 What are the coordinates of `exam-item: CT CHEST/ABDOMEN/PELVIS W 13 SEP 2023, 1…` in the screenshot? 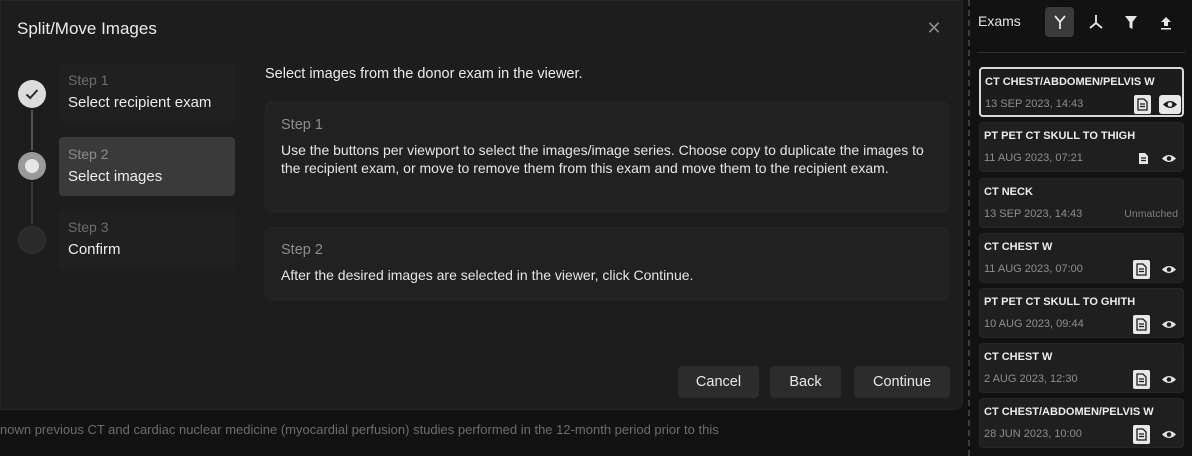 It's located at (1081, 92).